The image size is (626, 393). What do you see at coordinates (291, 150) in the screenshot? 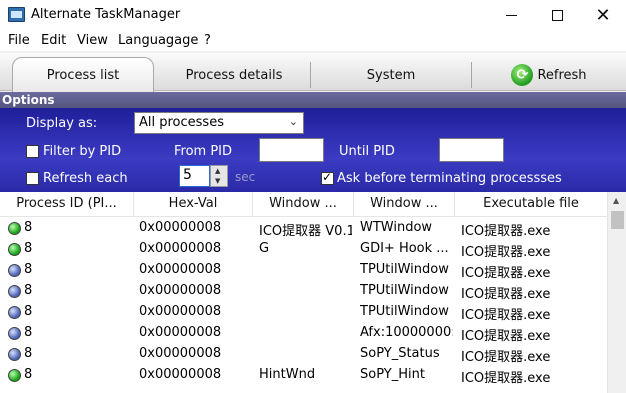
I see `from-pid-input` at bounding box center [291, 150].